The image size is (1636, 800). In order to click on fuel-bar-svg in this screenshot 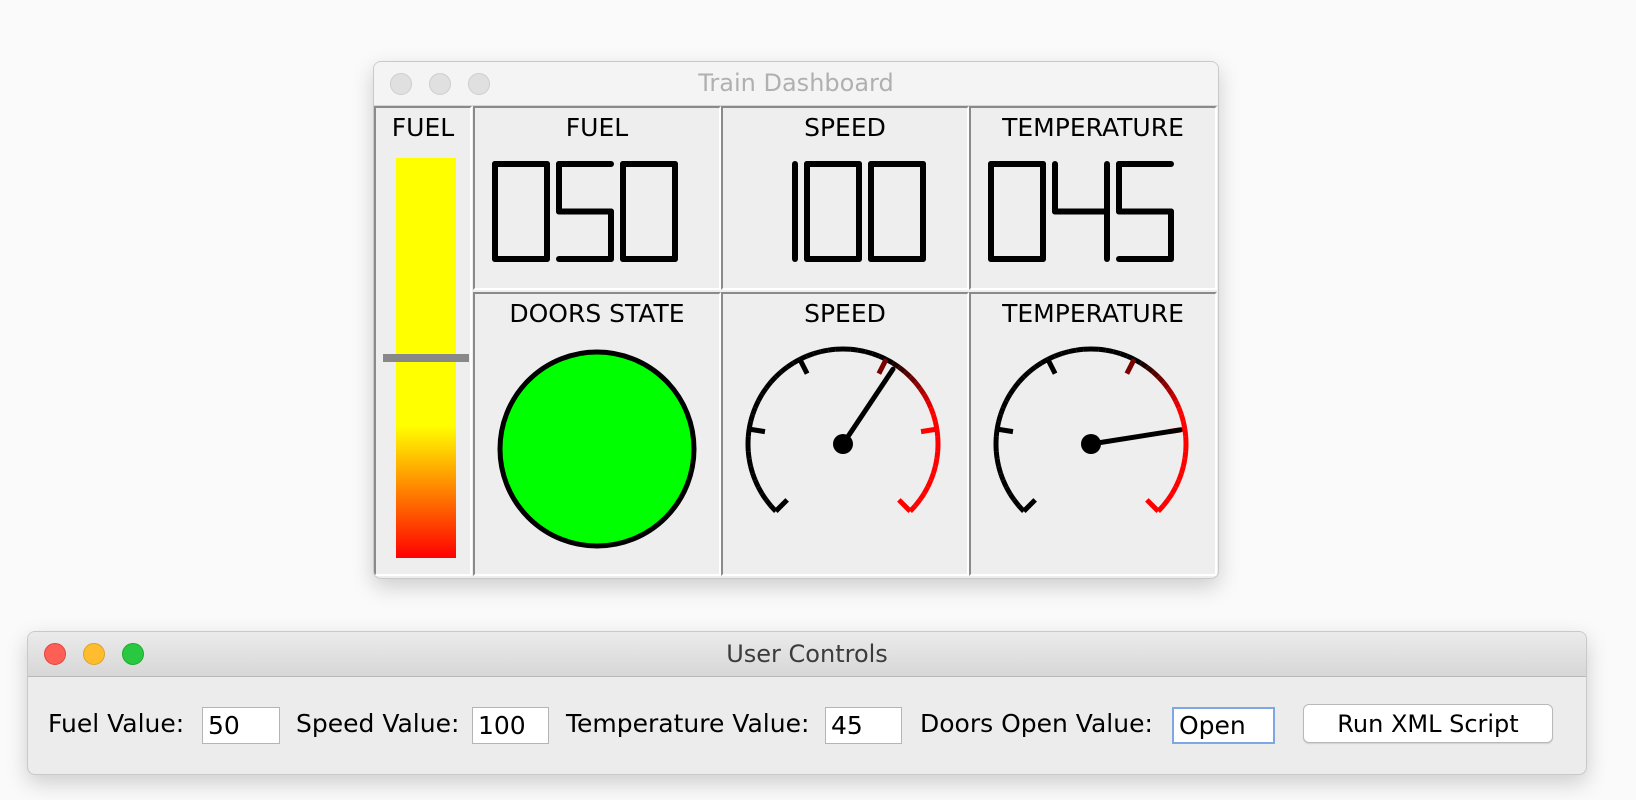, I will do `click(426, 358)`.